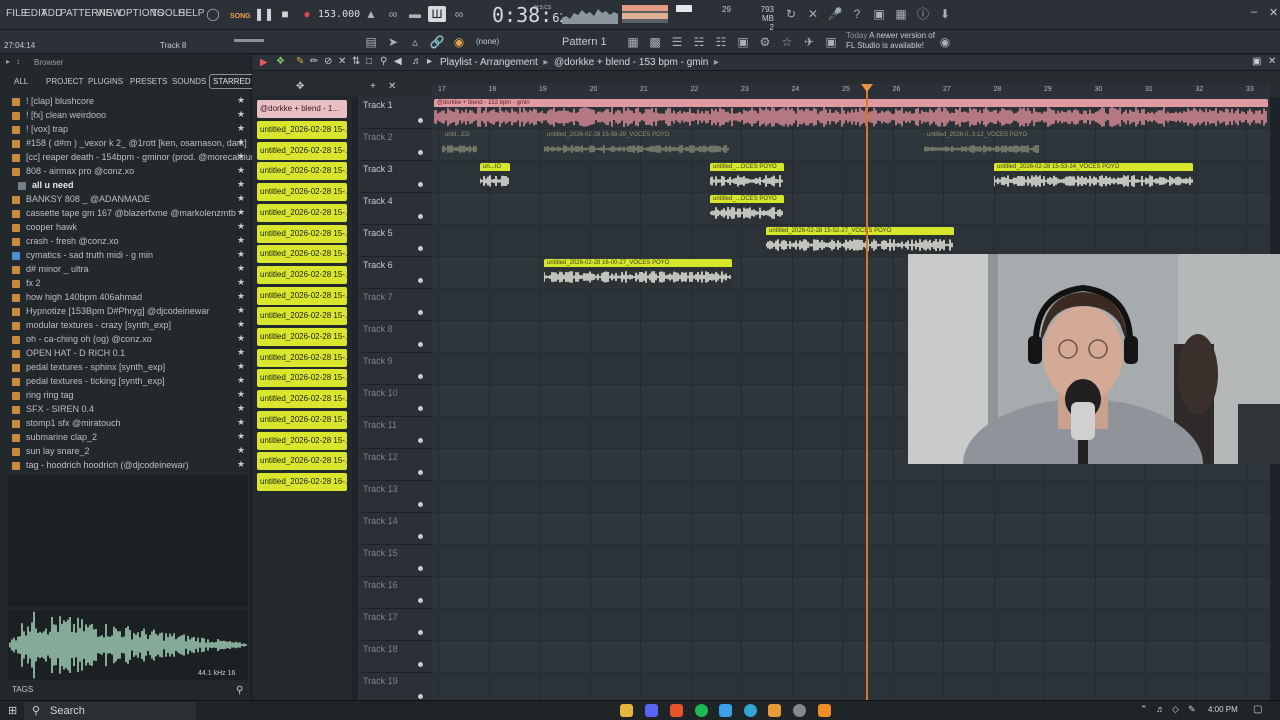 The width and height of the screenshot is (1280, 720). What do you see at coordinates (300, 61) in the screenshot?
I see `draw-tool-icon: ✎` at bounding box center [300, 61].